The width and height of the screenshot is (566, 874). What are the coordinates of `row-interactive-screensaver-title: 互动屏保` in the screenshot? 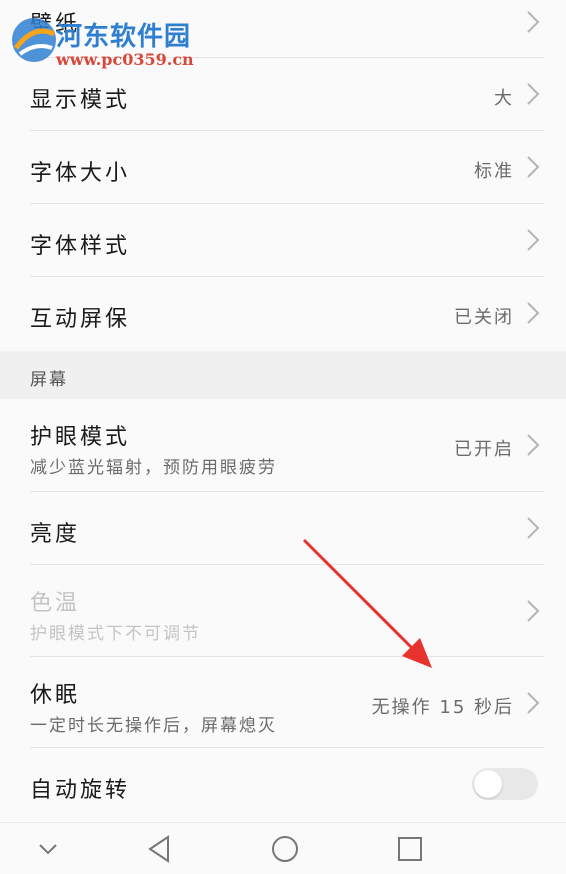 It's located at (80, 319).